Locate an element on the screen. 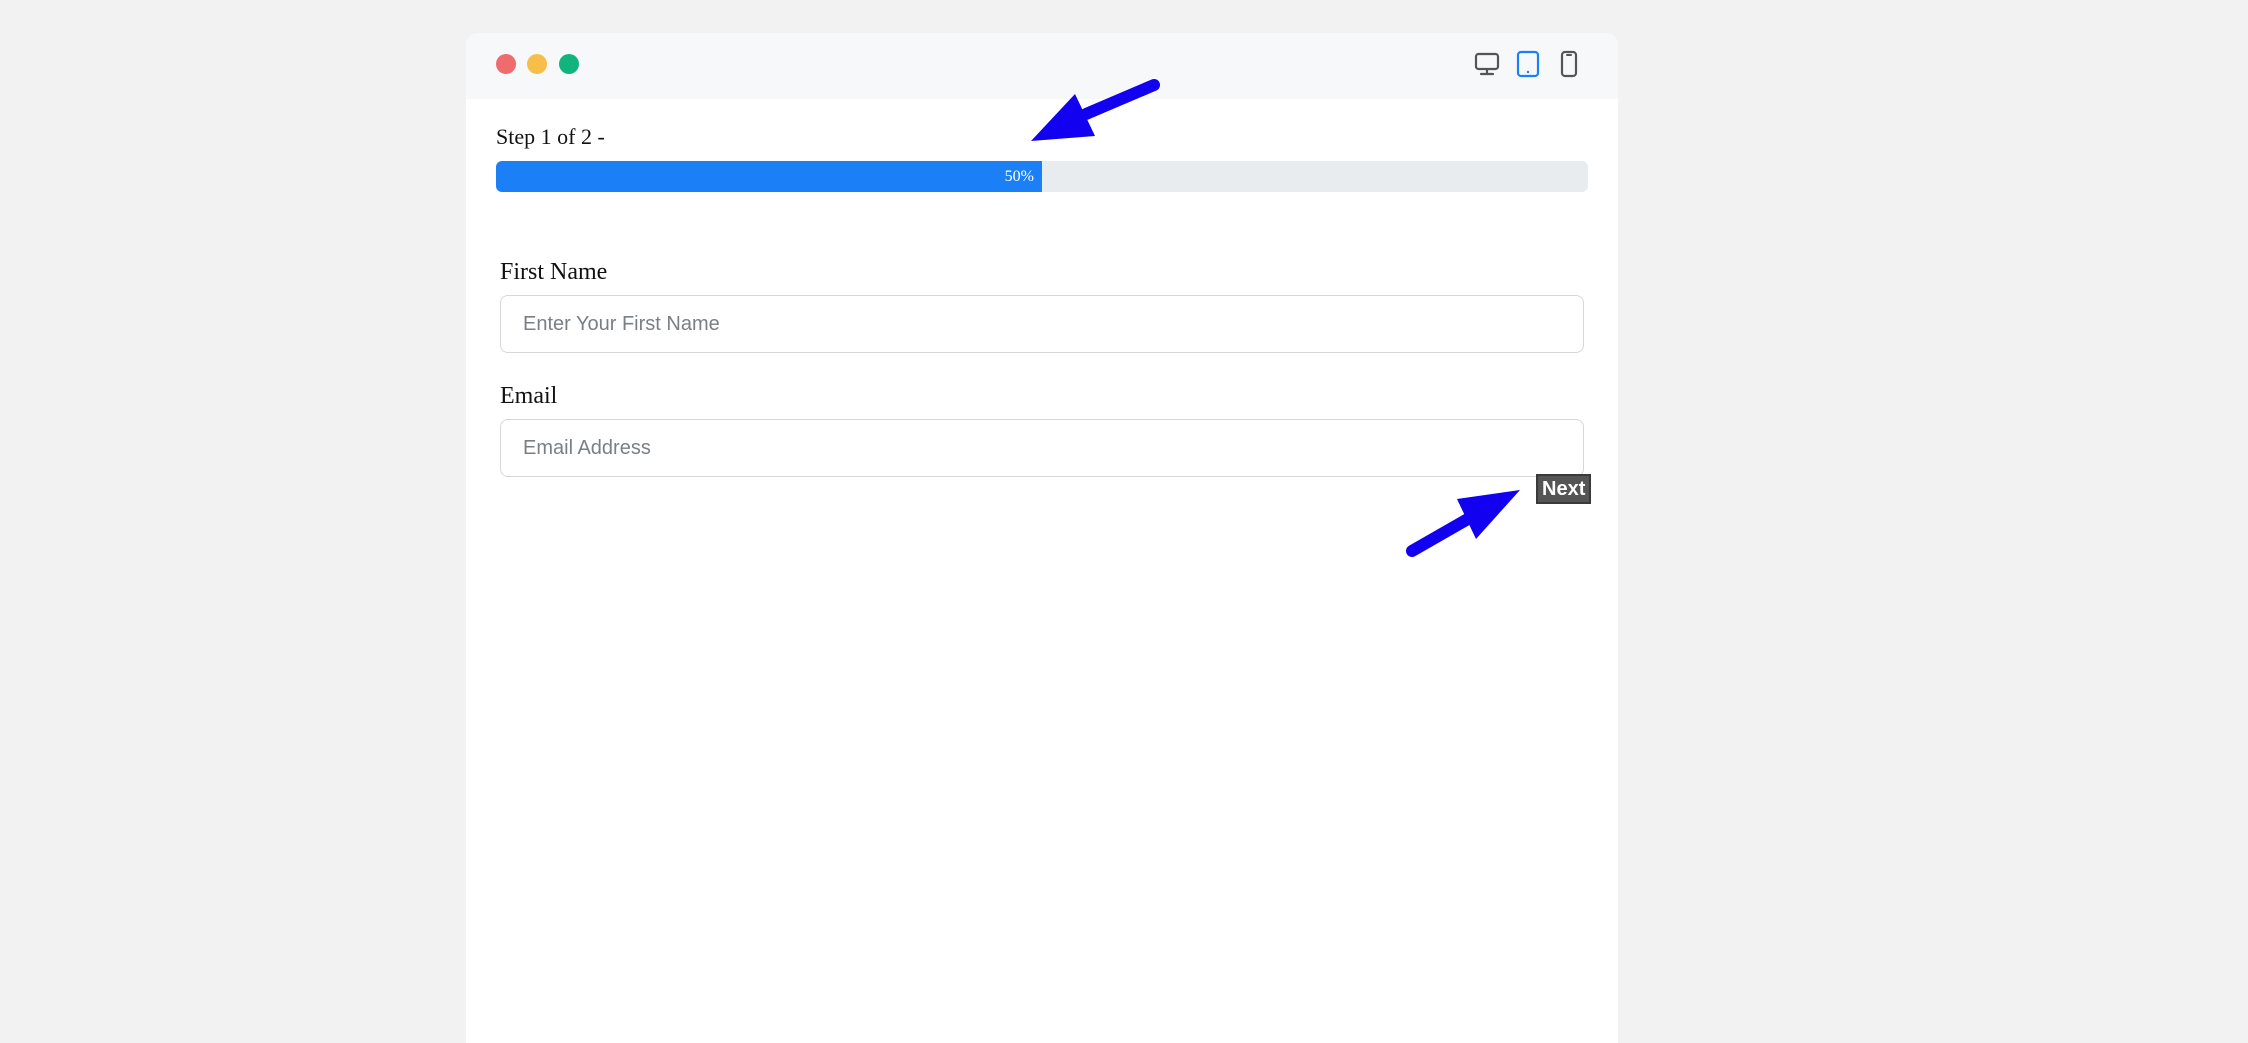 Image resolution: width=2248 pixels, height=1043 pixels. progress-bar: 50% is located at coordinates (1042, 176).